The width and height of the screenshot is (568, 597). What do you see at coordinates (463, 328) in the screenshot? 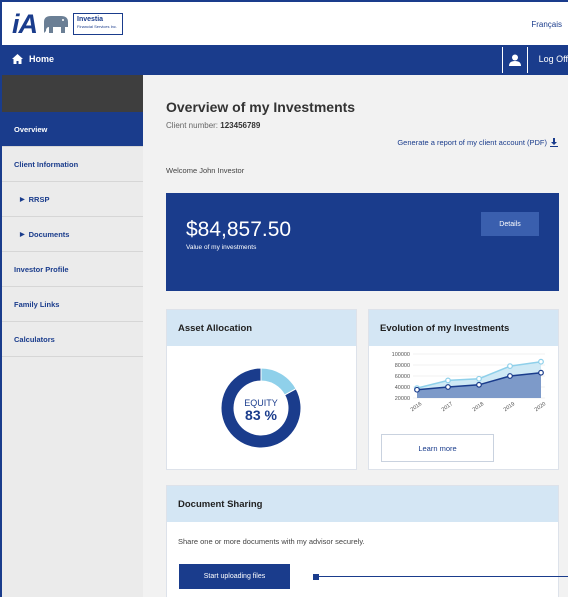
I see `evolution-title: Evolution of my Investments` at bounding box center [463, 328].